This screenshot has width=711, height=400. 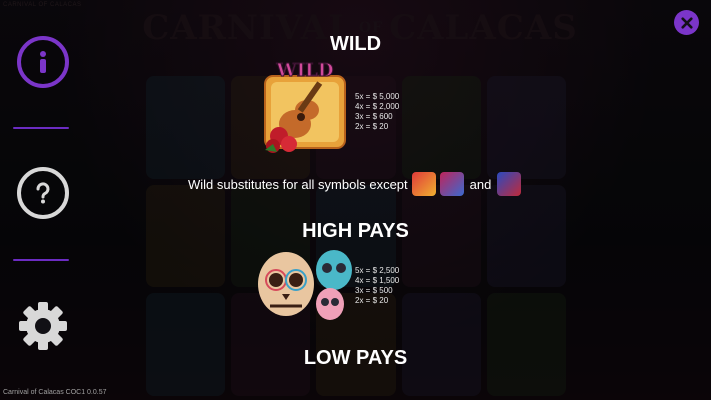 I want to click on wild-pay-2x: 2x = $ 20, so click(x=372, y=126).